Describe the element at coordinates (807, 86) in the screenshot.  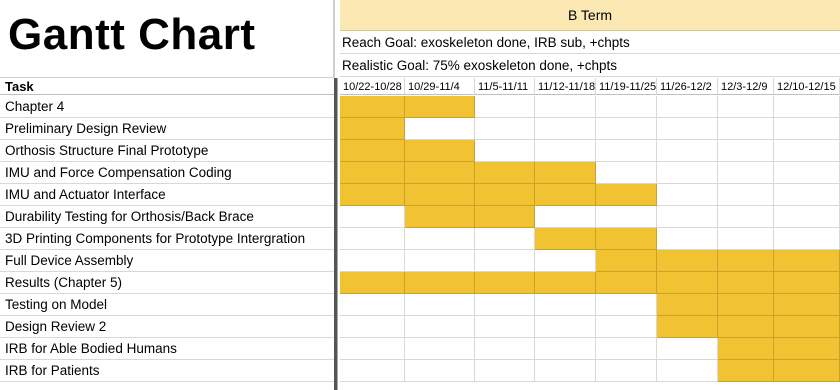
I see `week-header: 12/10-12/15` at that location.